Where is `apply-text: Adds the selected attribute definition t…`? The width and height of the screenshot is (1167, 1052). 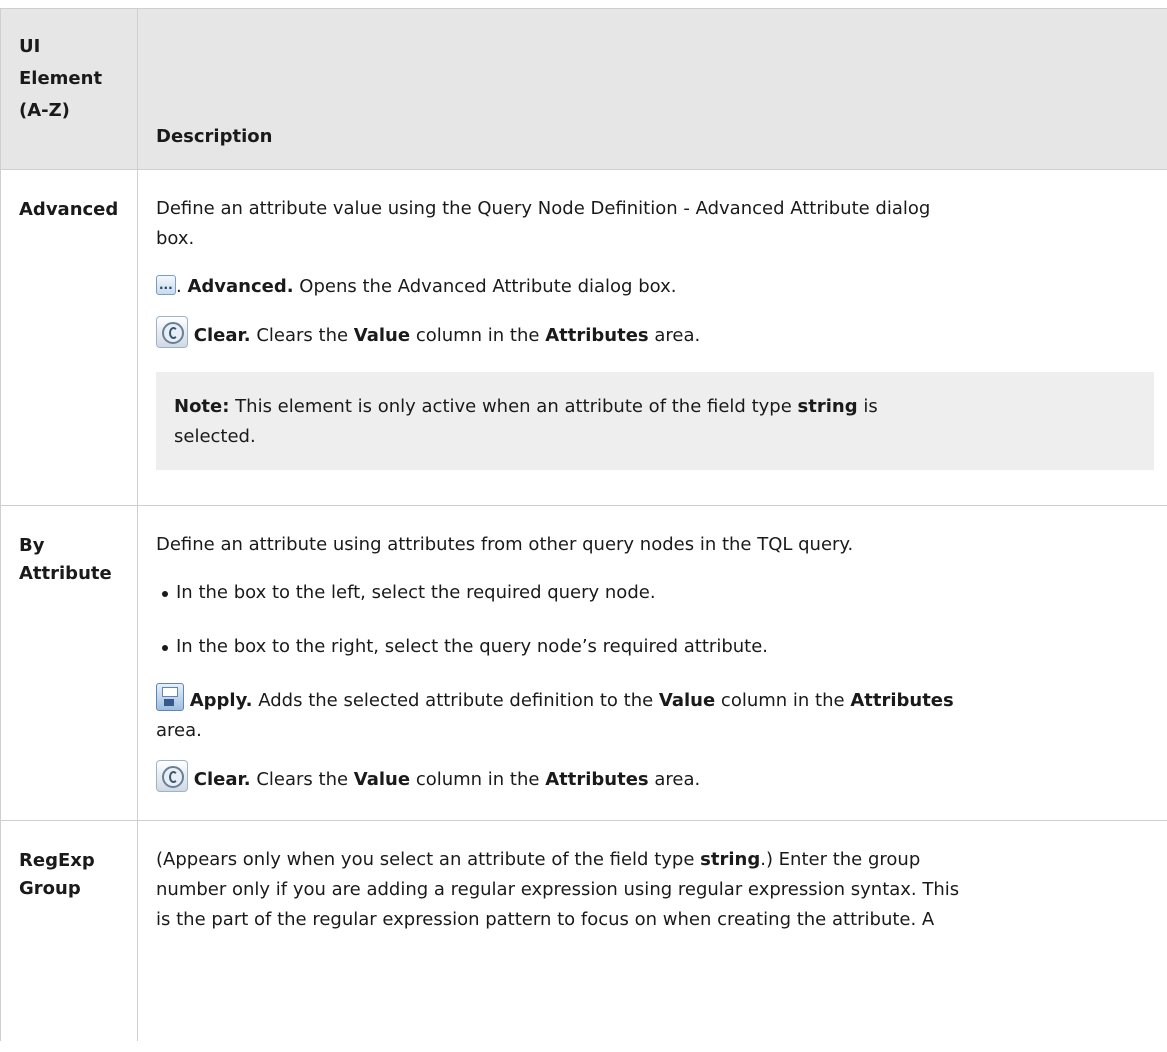 apply-text: Adds the selected attribute definition t… is located at coordinates (455, 700).